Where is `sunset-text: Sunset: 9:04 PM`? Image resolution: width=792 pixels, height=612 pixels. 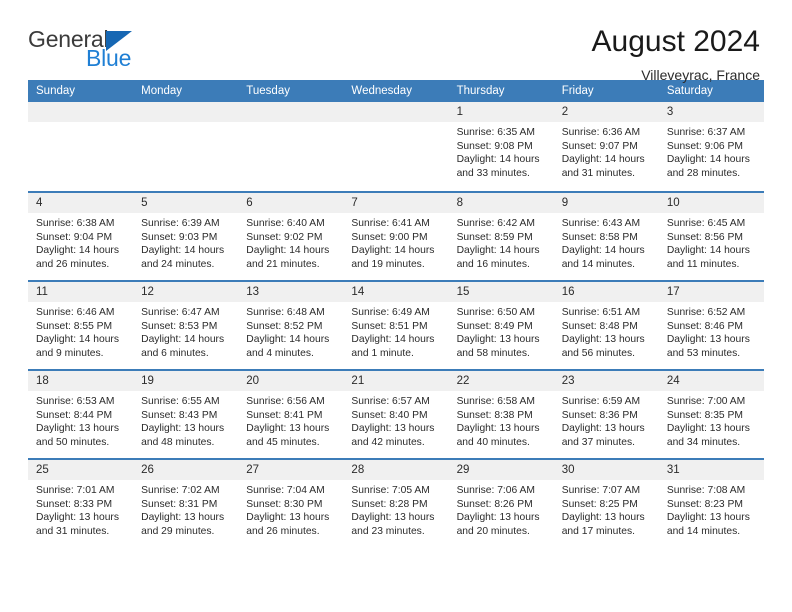
sunset-text: Sunset: 9:04 PM is located at coordinates (74, 237).